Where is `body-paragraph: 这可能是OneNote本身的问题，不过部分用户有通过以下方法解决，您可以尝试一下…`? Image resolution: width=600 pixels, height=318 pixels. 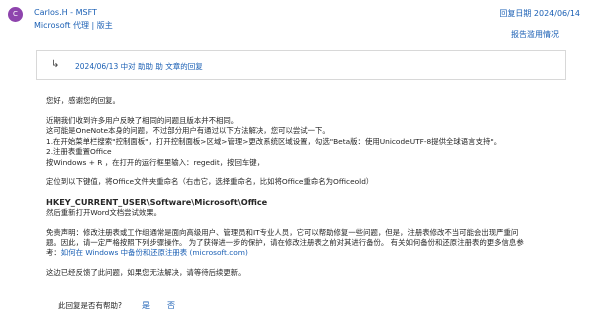
body-paragraph: 这可能是OneNote本身的问题，不过部分用户有通过以下方法解决，您可以尝试一下… is located at coordinates (188, 131).